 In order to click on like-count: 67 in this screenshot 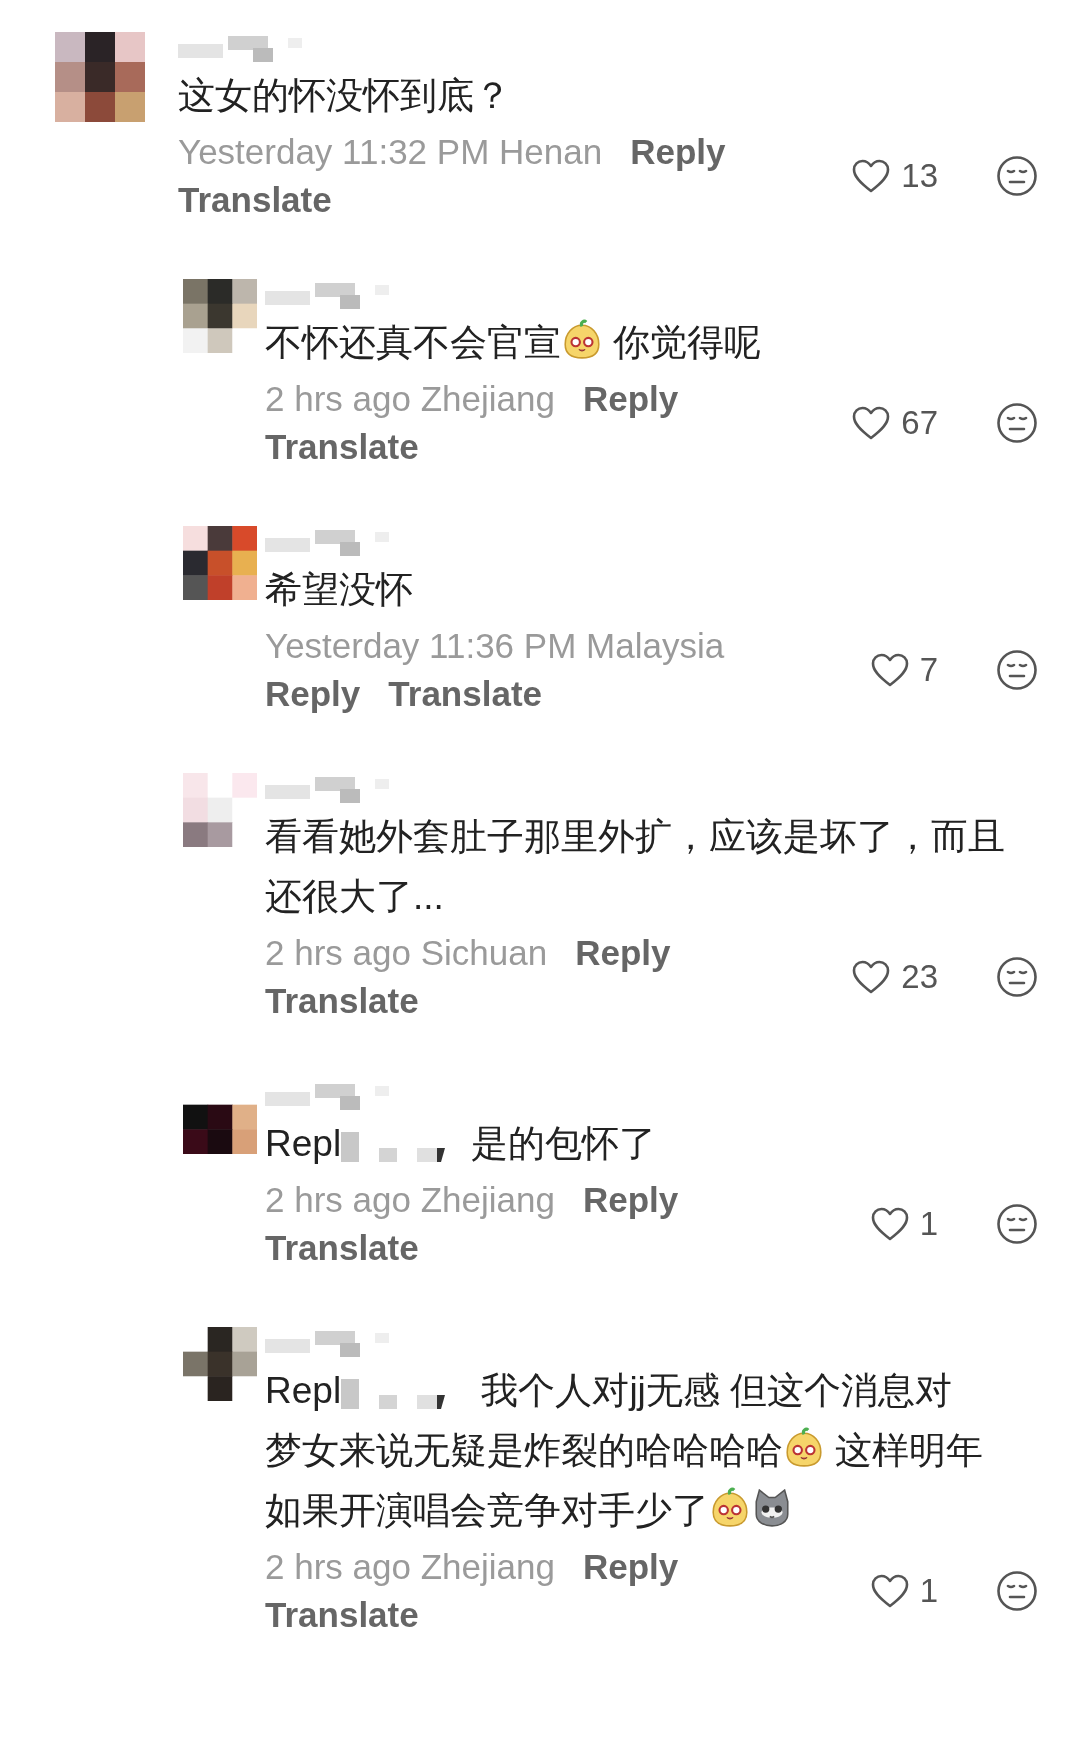, I will do `click(919, 423)`.